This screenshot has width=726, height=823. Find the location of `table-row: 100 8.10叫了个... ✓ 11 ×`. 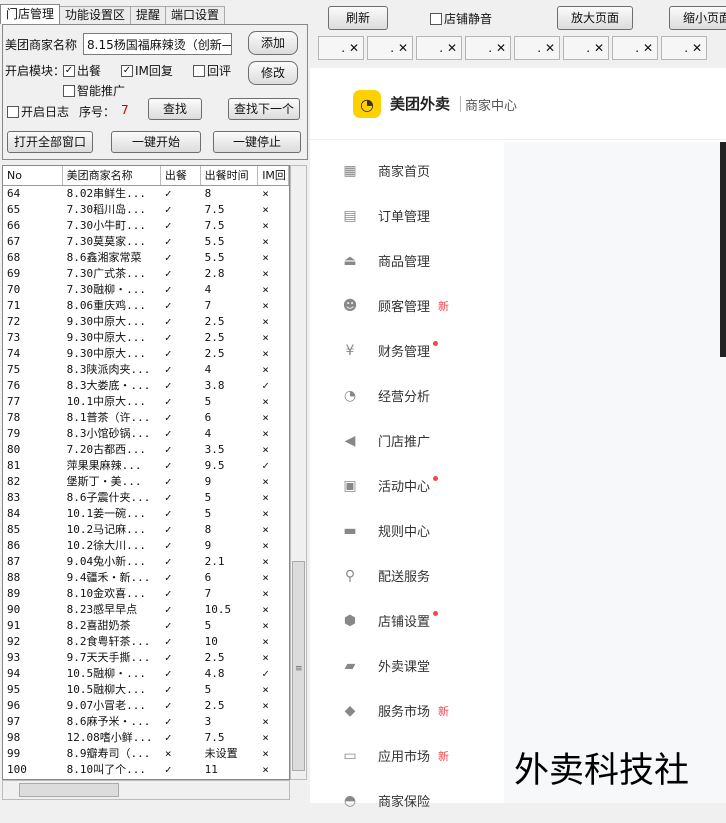

table-row: 100 8.10叫了个... ✓ 11 × is located at coordinates (146, 770).